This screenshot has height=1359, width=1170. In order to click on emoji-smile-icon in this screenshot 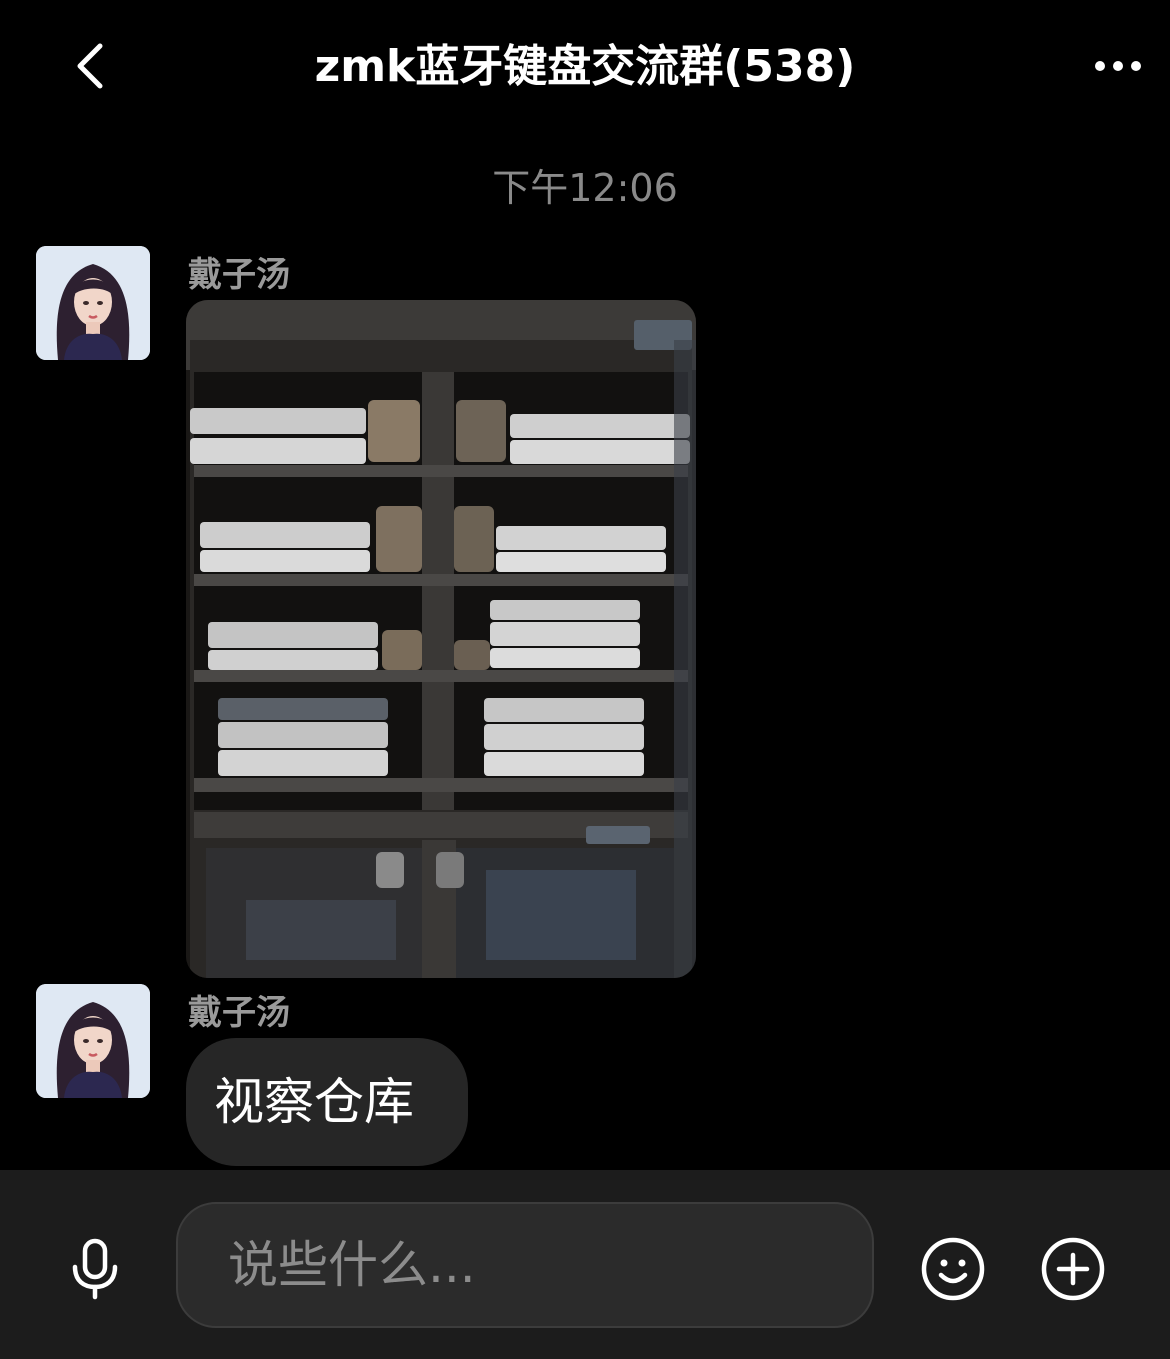, I will do `click(953, 1269)`.